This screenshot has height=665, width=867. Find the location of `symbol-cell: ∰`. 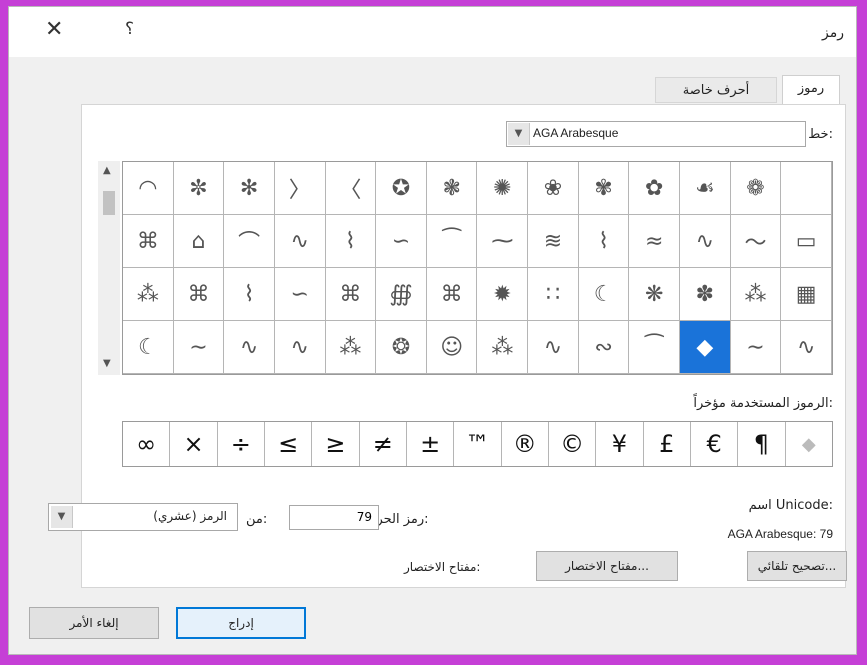

symbol-cell: ∰ is located at coordinates (401, 294).